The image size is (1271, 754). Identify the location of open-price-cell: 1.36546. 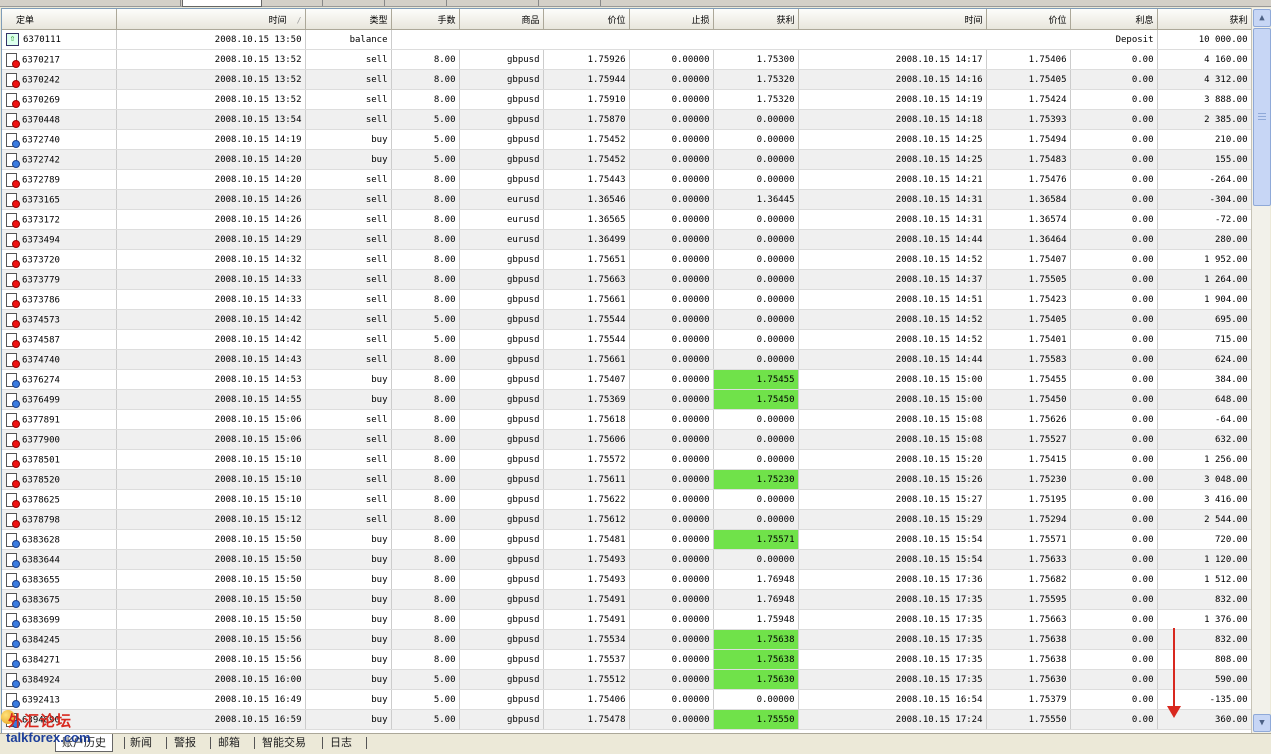
(586, 199).